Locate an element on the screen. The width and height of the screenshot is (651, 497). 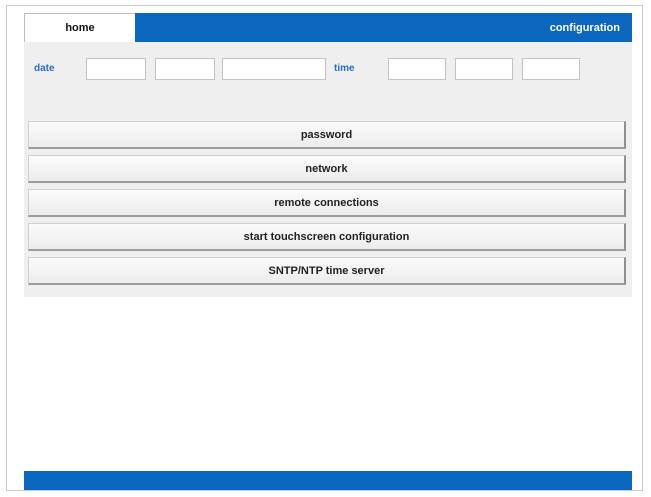
date-month-field is located at coordinates (185, 69).